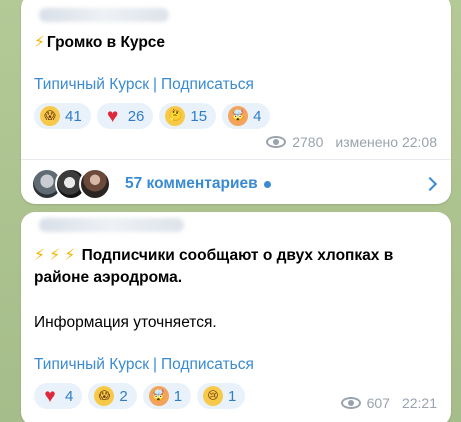  I want to click on thinking-face-icon: 🤔, so click(175, 116).